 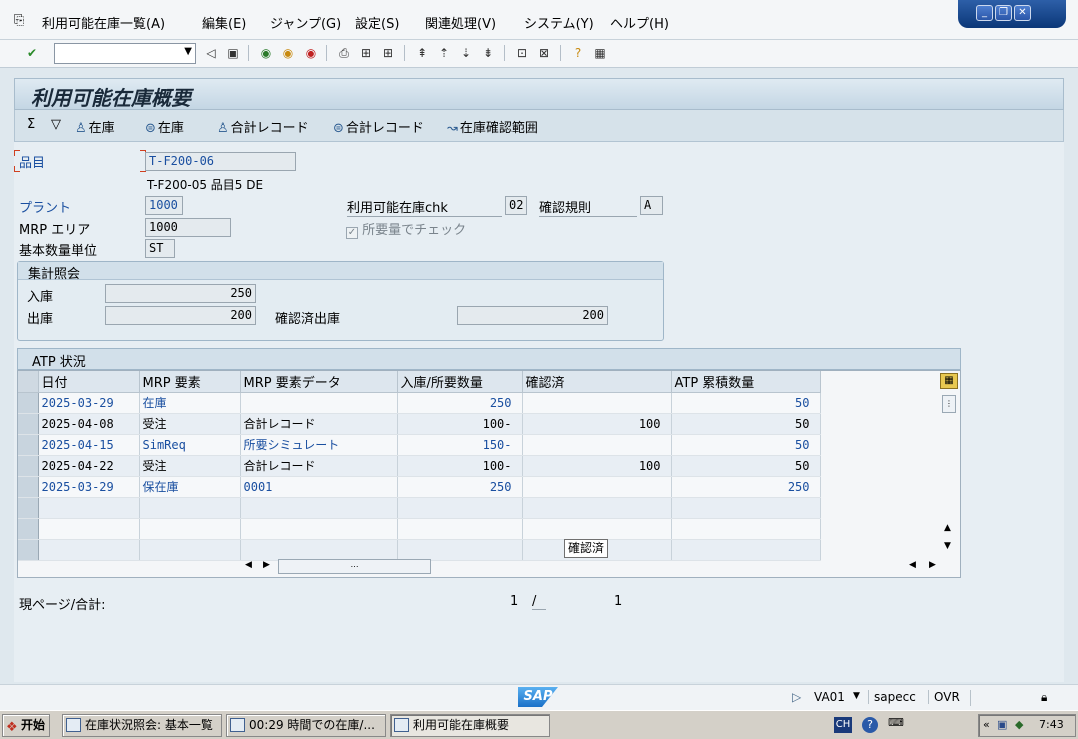 I want to click on menu-settings: 設定(S), so click(x=377, y=22).